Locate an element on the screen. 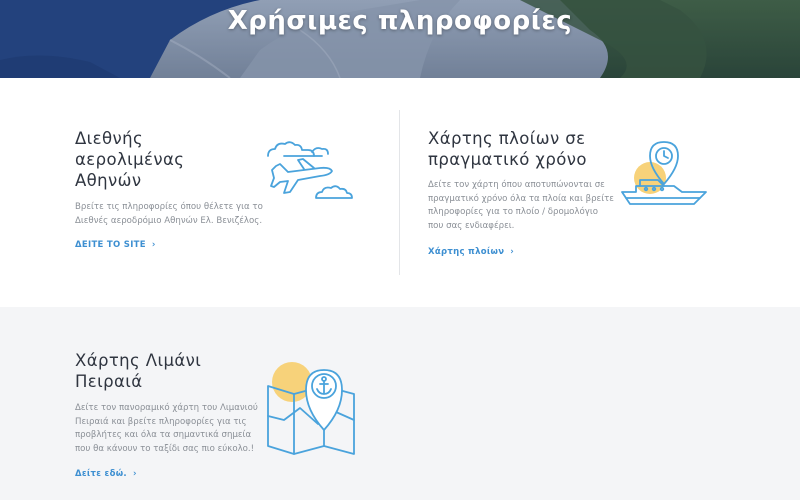 The width and height of the screenshot is (800, 500). port-map-link: Δείτε εδώ. › is located at coordinates (106, 474).